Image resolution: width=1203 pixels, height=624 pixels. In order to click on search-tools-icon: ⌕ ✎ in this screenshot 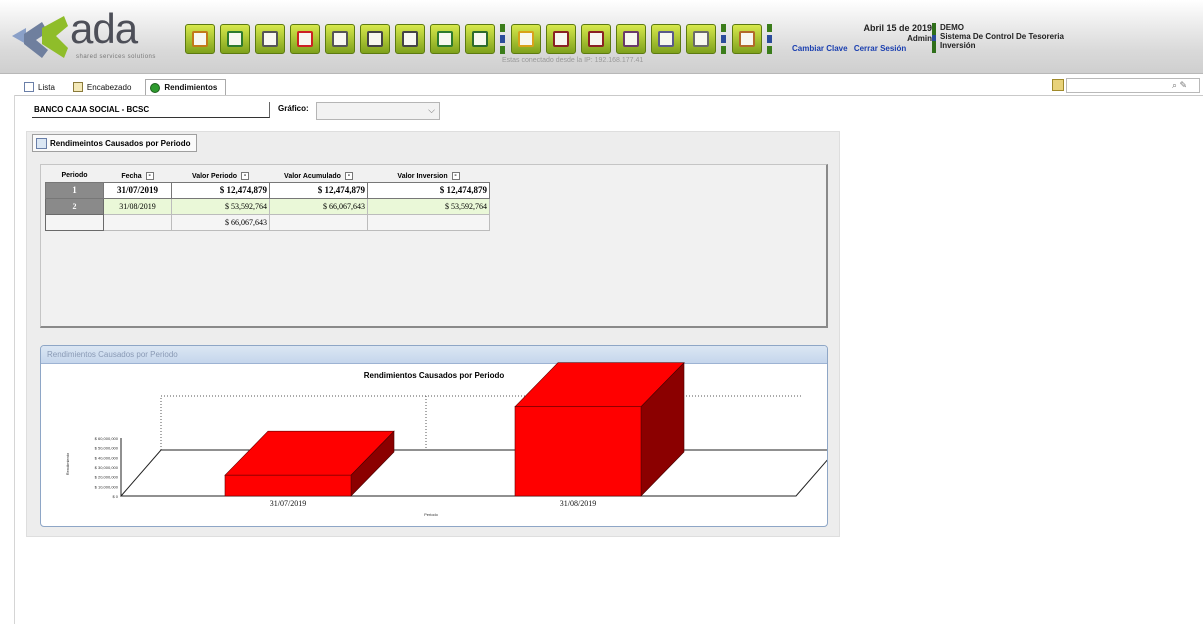, I will do `click(1179, 85)`.